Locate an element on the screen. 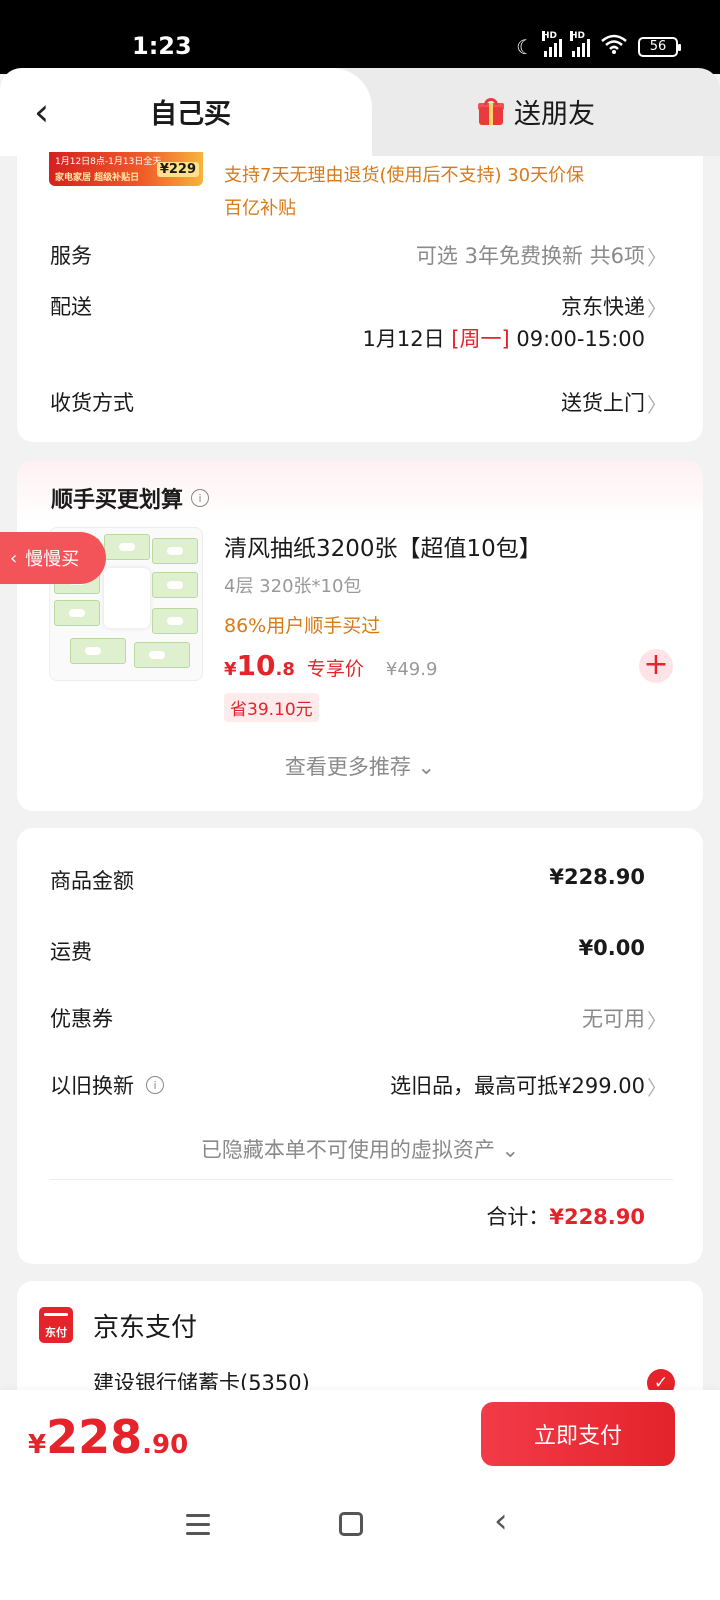  jd-pay-icon: 东付 is located at coordinates (56, 1325).